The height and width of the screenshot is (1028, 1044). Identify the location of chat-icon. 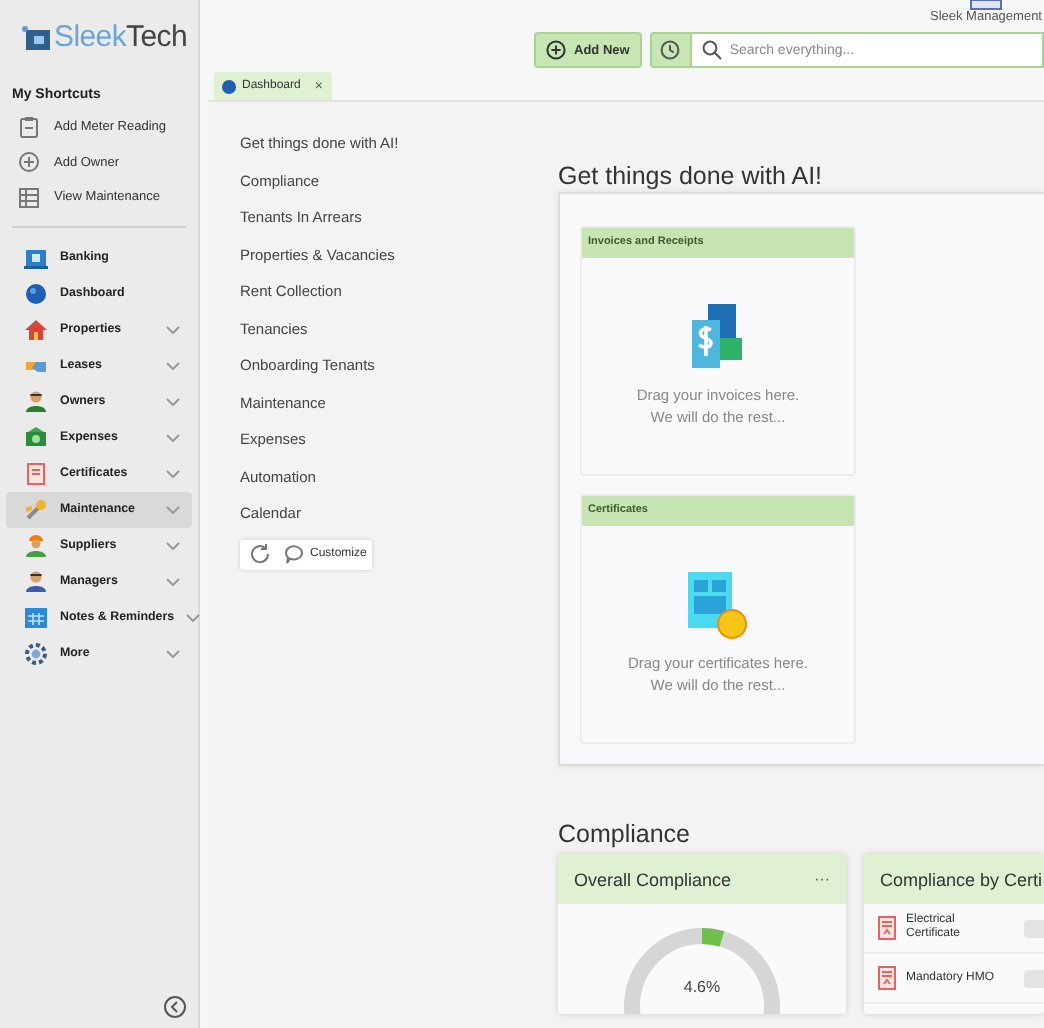
(294, 554).